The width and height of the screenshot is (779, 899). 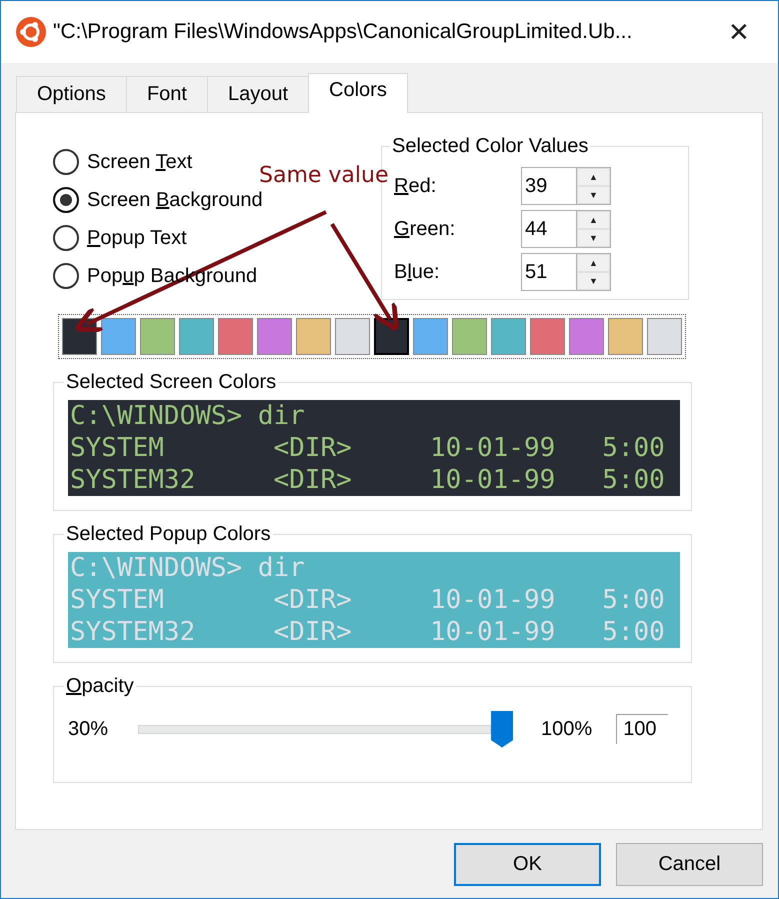 I want to click on value-field: 100, so click(x=642, y=729).